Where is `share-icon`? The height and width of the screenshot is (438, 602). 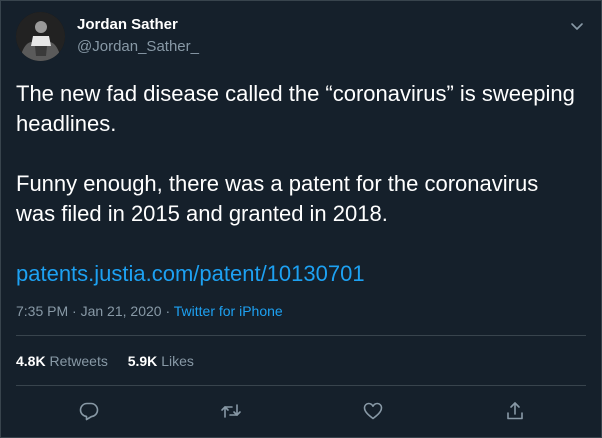
share-icon is located at coordinates (515, 411).